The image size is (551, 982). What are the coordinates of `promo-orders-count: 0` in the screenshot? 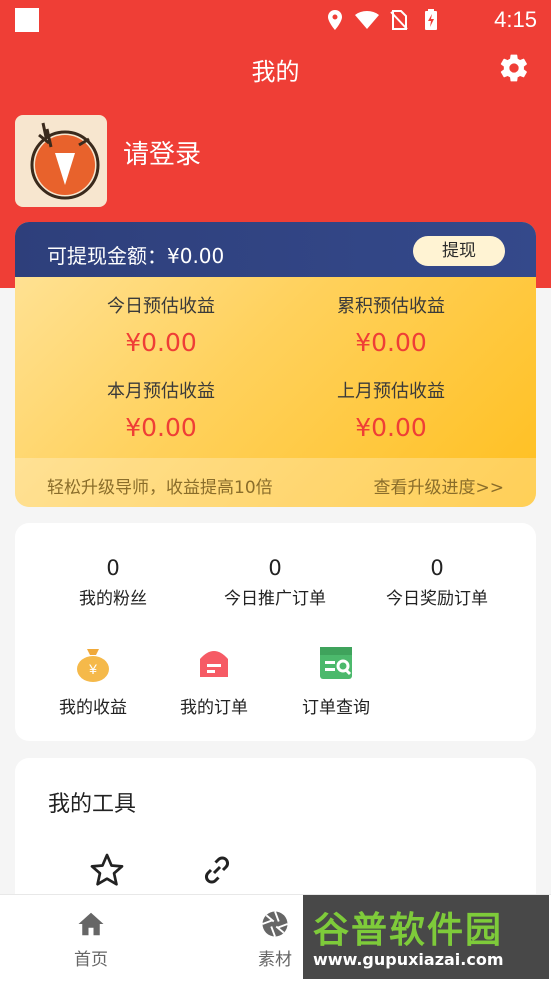 It's located at (275, 568).